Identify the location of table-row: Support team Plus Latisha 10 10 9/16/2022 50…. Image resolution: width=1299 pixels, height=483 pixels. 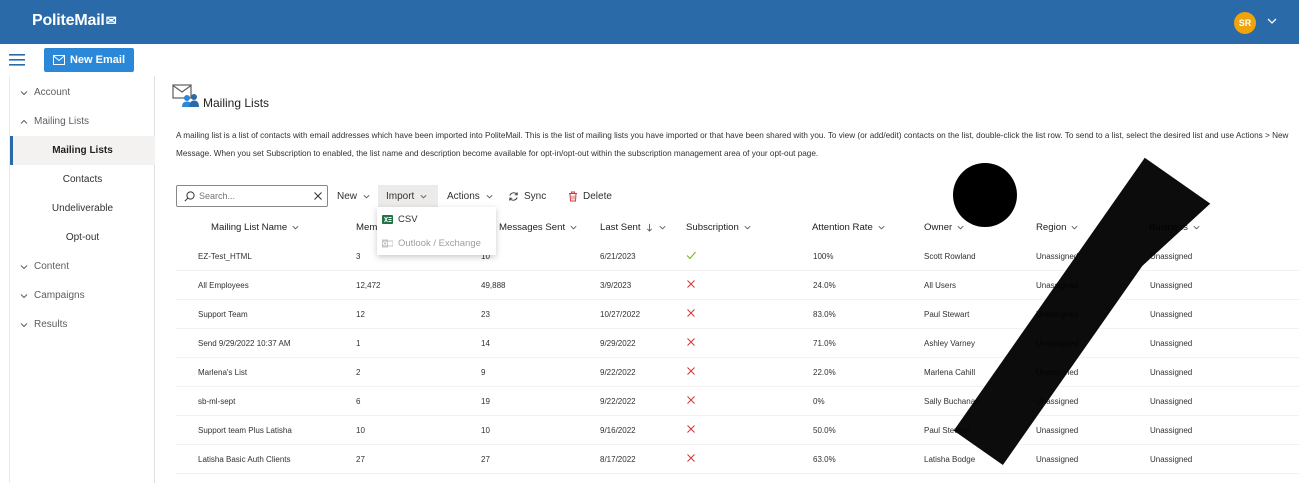
(737, 430).